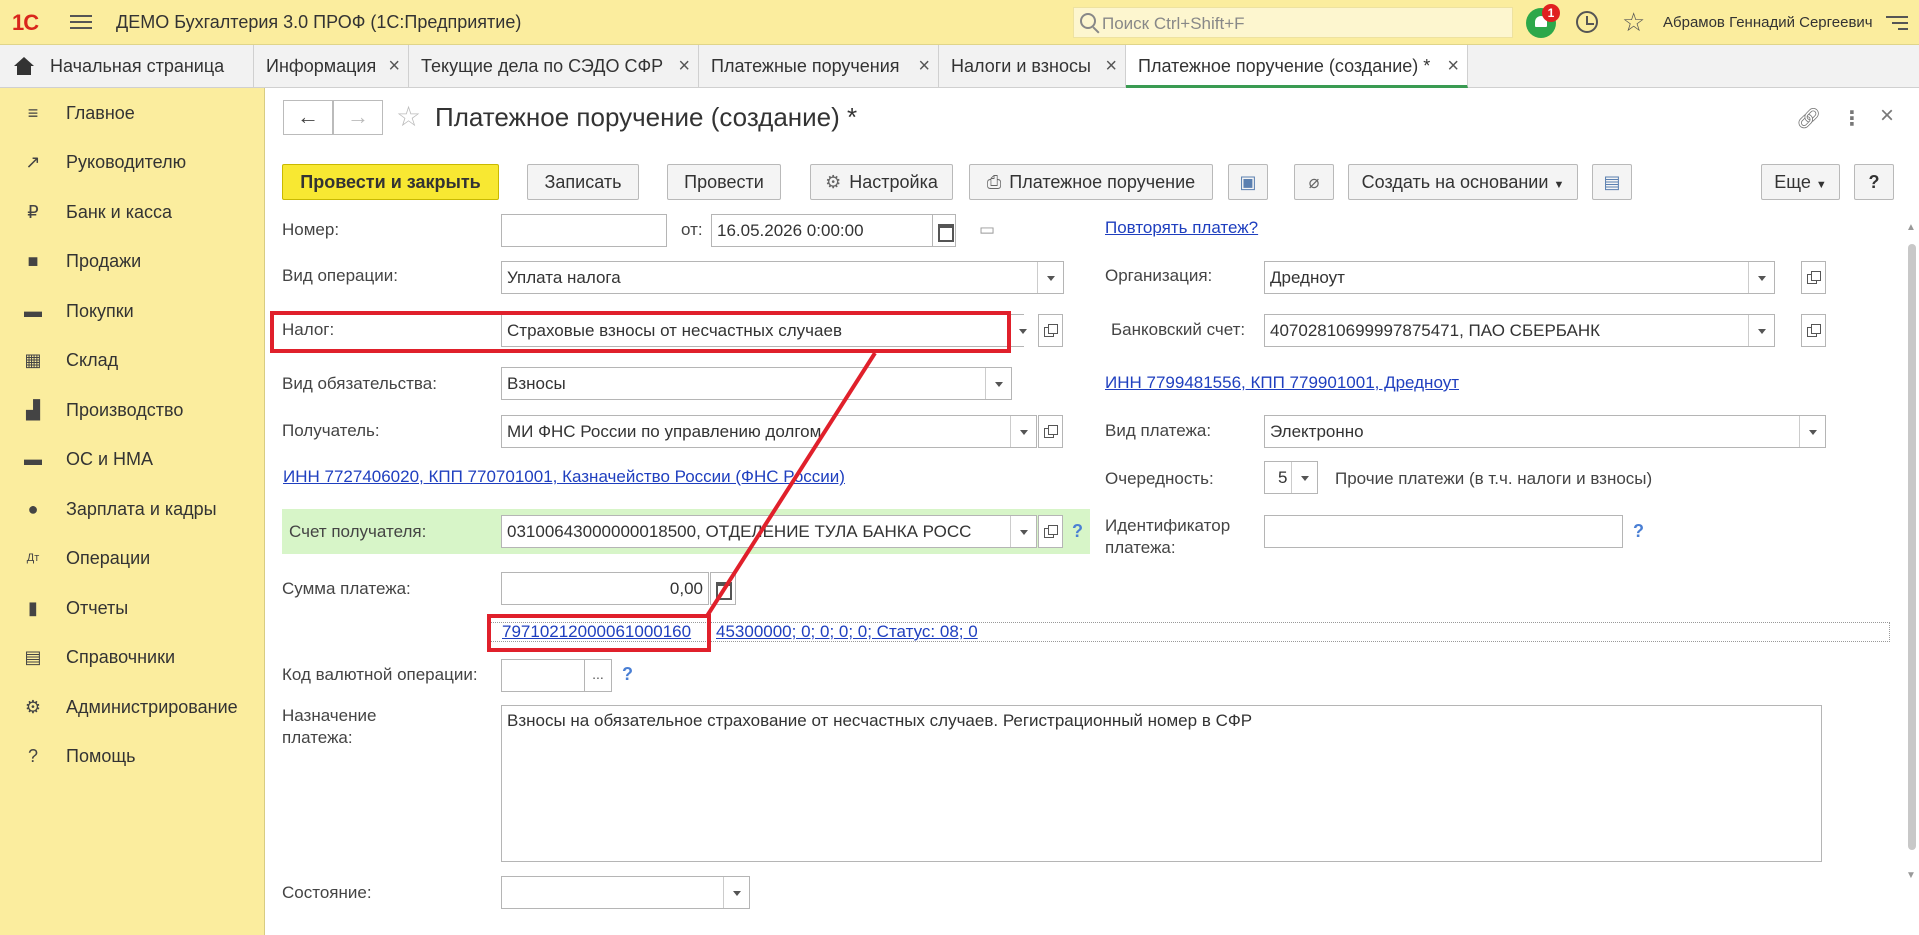  I want to click on annotation-arrow, so click(791, 484).